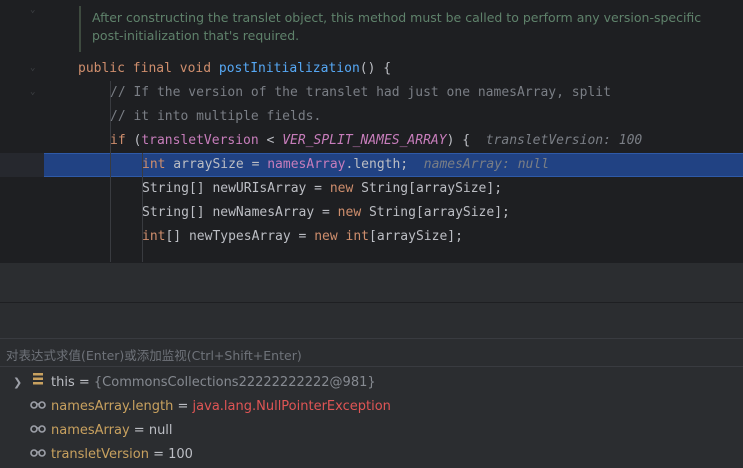 Image resolution: width=743 pixels, height=468 pixels. What do you see at coordinates (371, 455) in the screenshot?
I see `watch-row-translet-version: transletVersion = 100` at bounding box center [371, 455].